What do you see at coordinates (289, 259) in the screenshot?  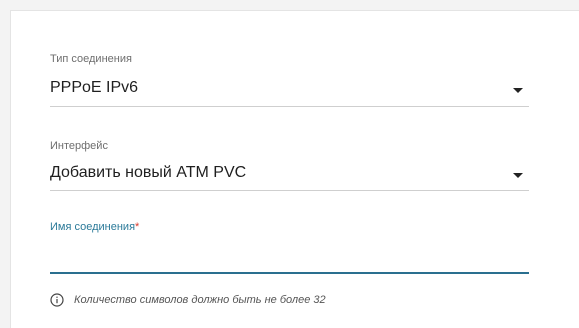 I see `connection-name-input` at bounding box center [289, 259].